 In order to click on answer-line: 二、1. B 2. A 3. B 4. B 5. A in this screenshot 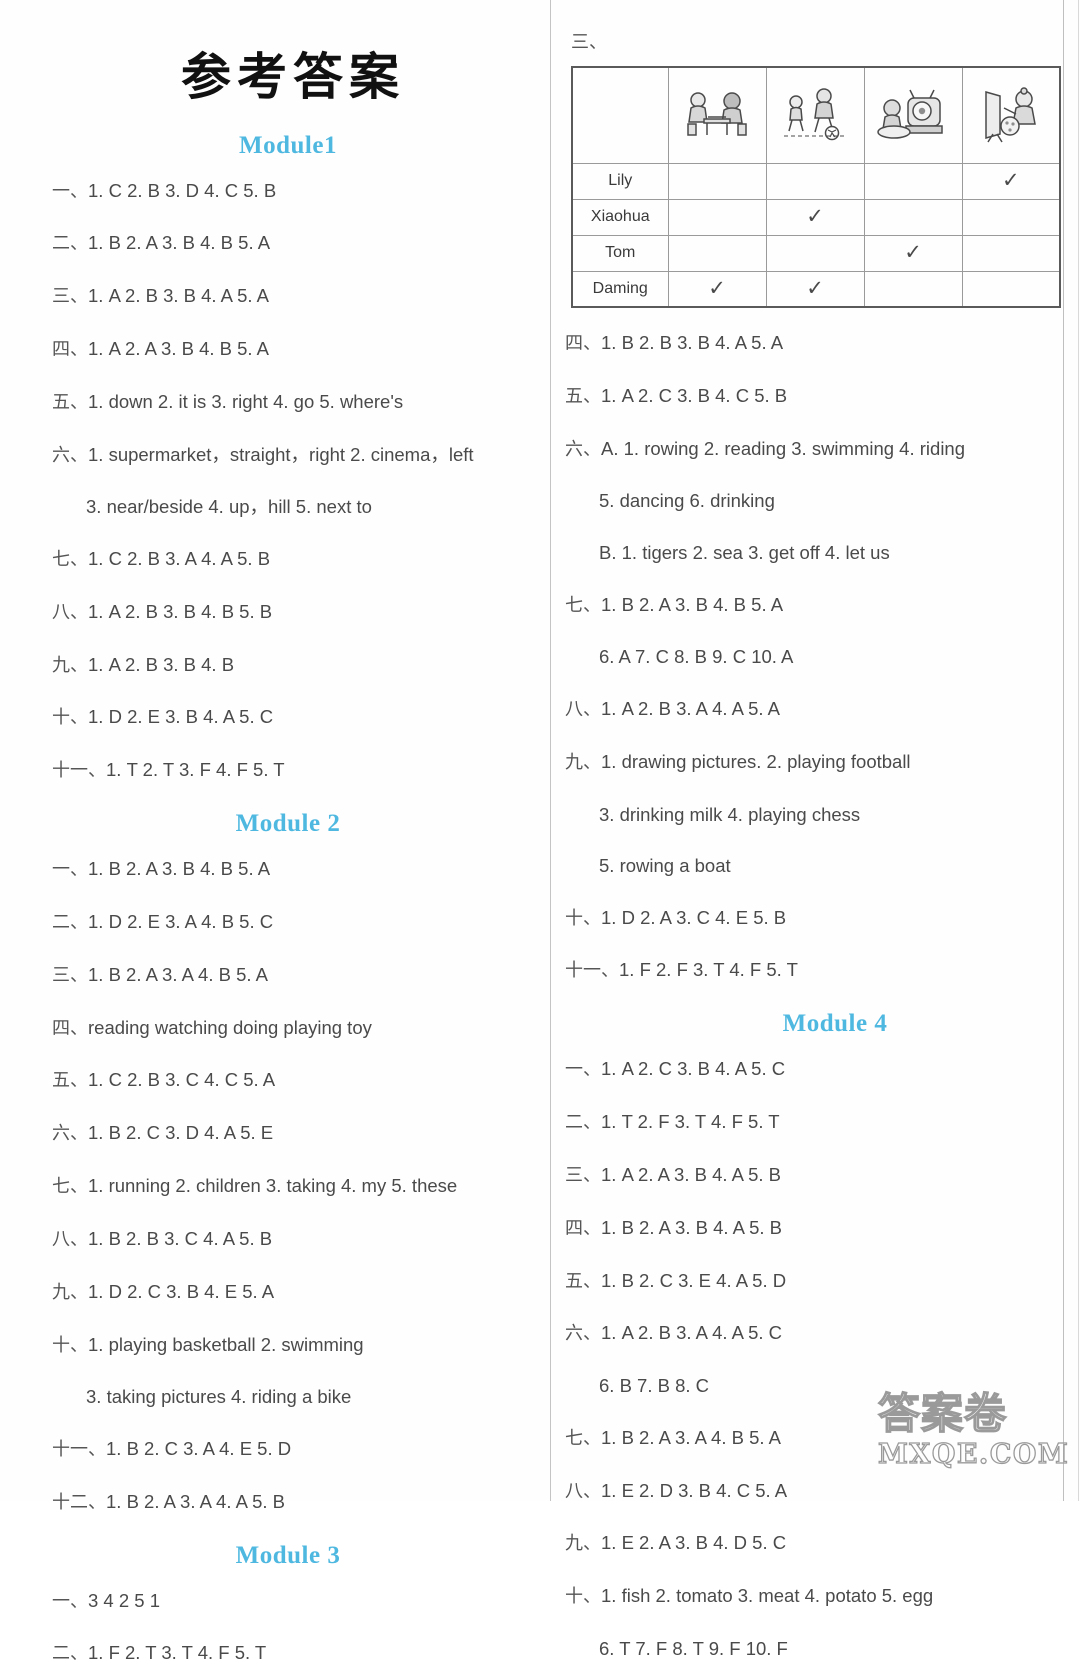, I will do `click(288, 243)`.